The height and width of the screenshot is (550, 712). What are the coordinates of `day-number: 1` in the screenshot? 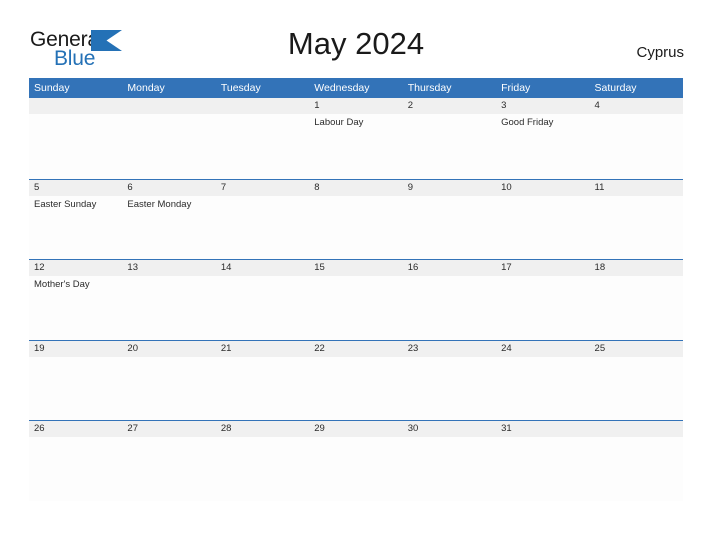 It's located at (355, 106).